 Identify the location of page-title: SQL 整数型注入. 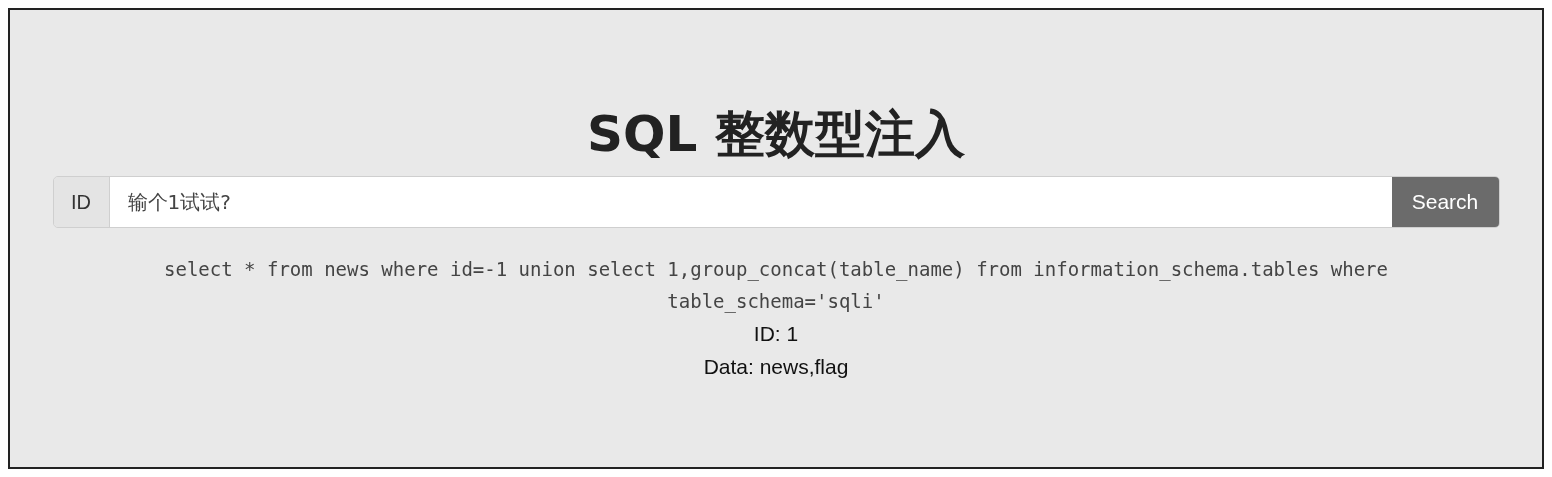
(776, 134).